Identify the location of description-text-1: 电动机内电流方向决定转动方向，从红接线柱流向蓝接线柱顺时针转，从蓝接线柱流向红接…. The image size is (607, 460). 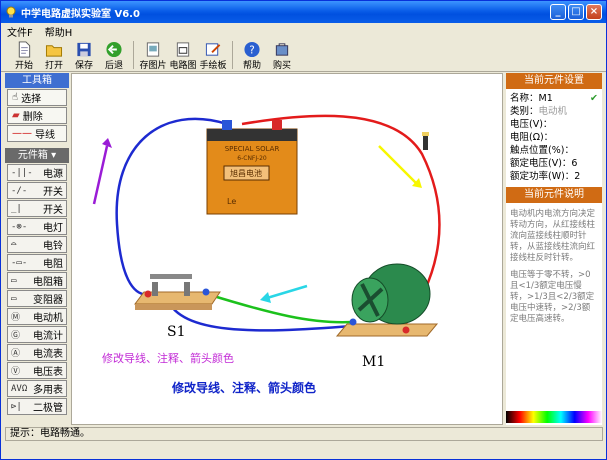
(553, 236).